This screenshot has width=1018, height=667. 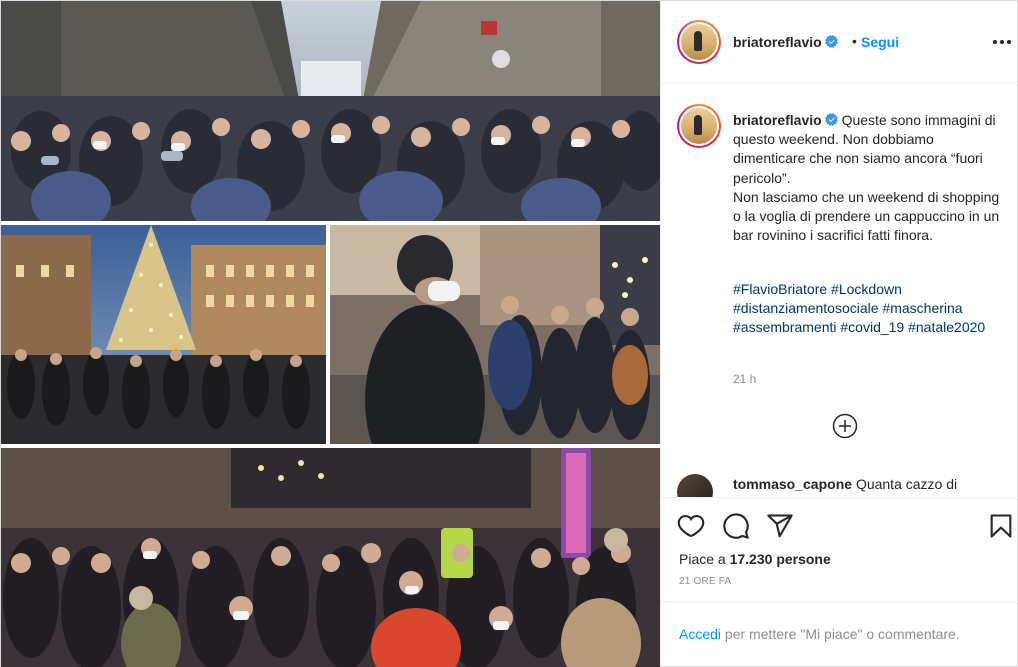 I want to click on author-username-link: briatoreflavio, so click(x=785, y=42).